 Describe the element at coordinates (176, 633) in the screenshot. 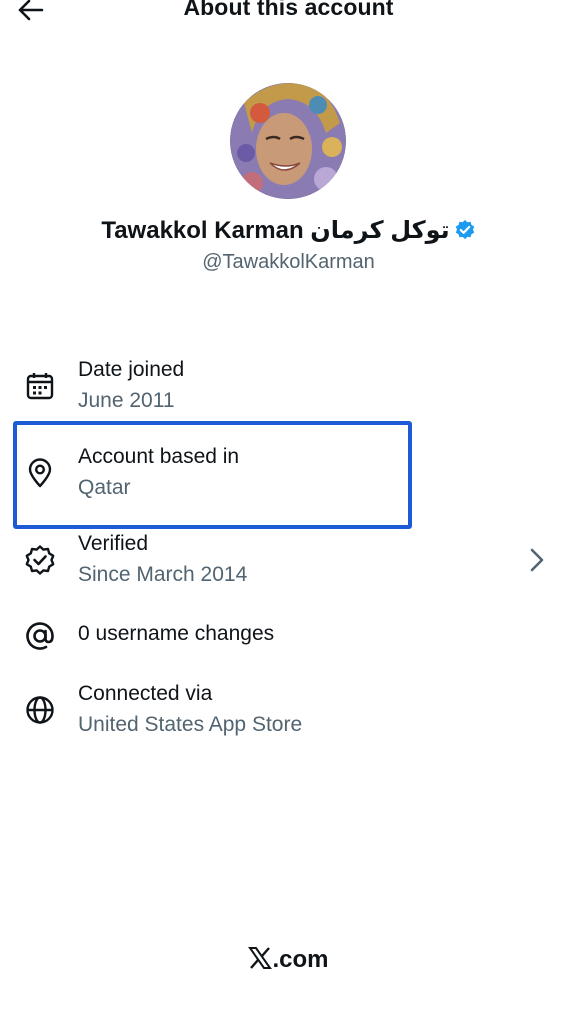

I see `username-changes-label: 0 username changes` at that location.